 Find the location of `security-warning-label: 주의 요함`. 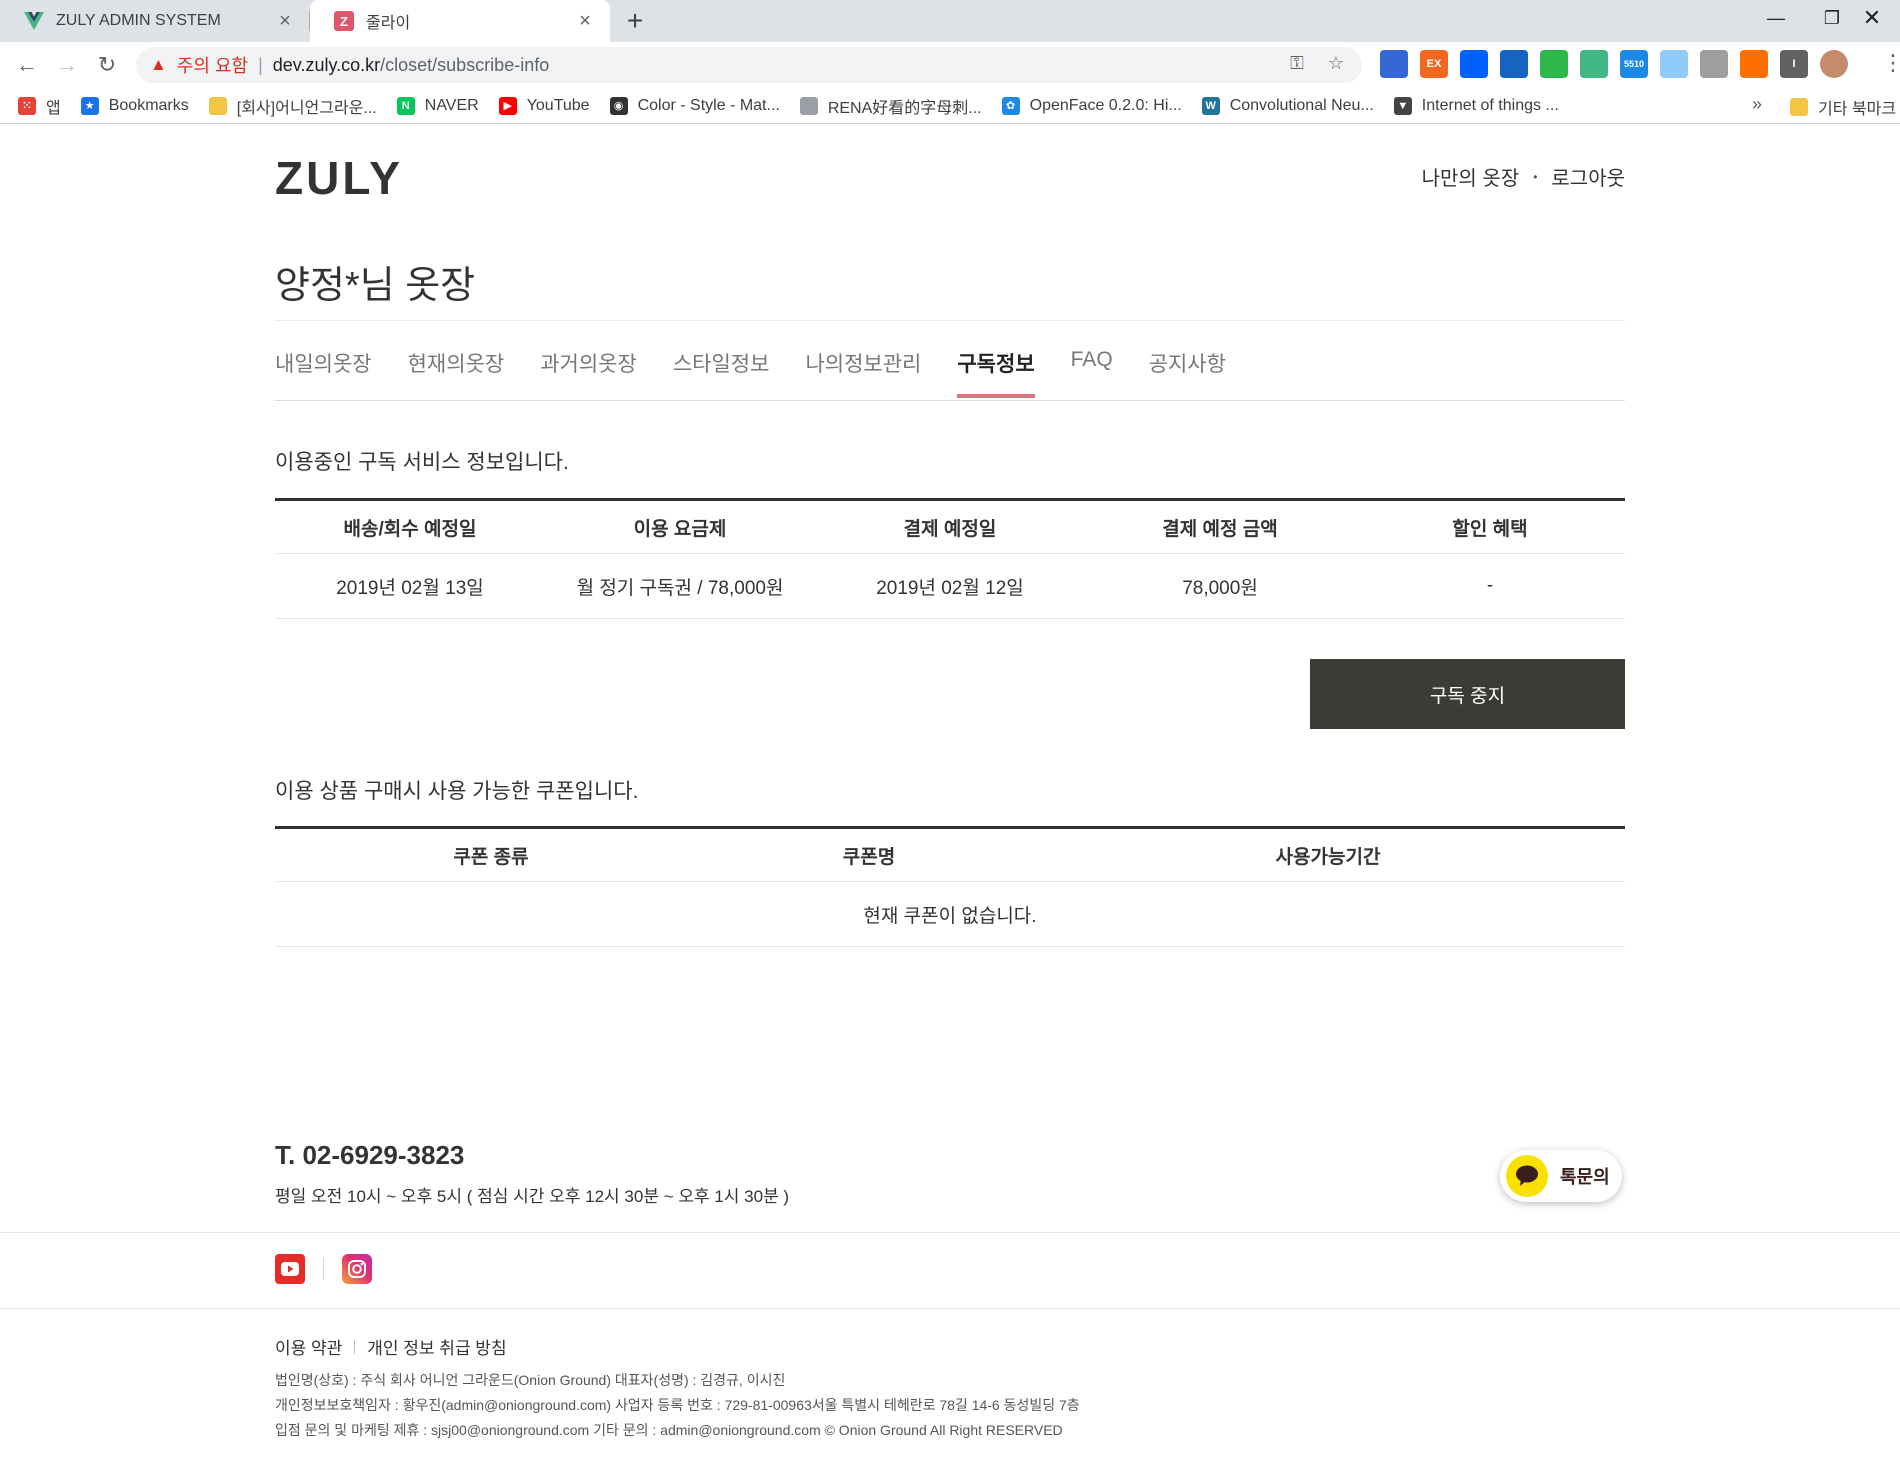

security-warning-label: 주의 요함 is located at coordinates (212, 66).